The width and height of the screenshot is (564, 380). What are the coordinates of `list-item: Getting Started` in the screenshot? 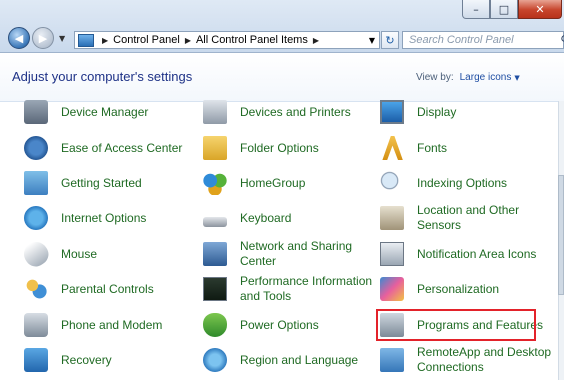 It's located at (83, 183).